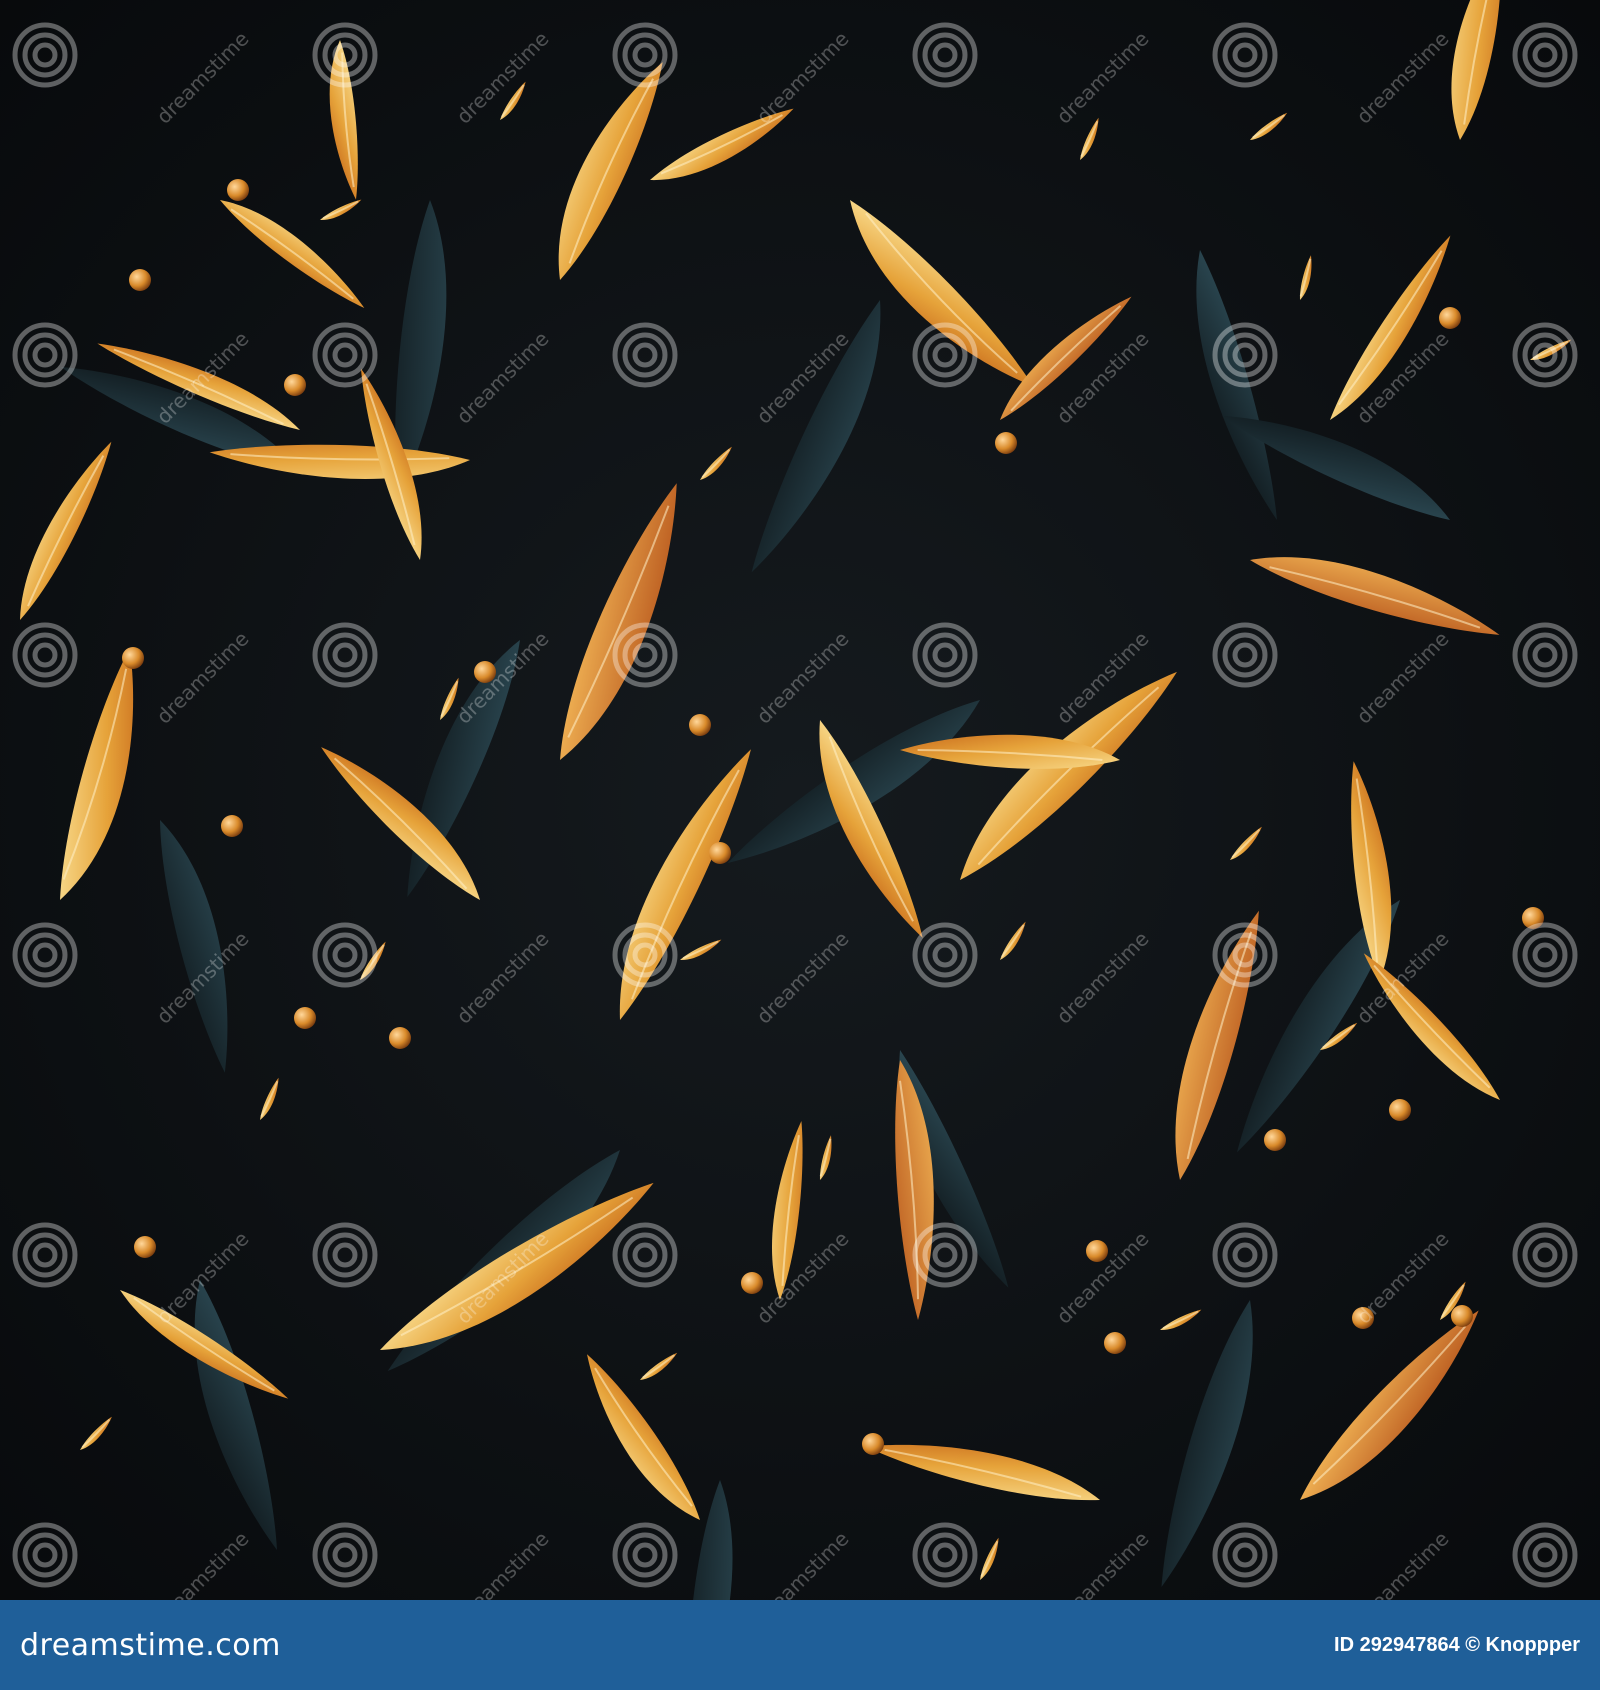  Describe the element at coordinates (1457, 1644) in the screenshot. I see `image-credit: ID 292947864 © Knoppper` at that location.